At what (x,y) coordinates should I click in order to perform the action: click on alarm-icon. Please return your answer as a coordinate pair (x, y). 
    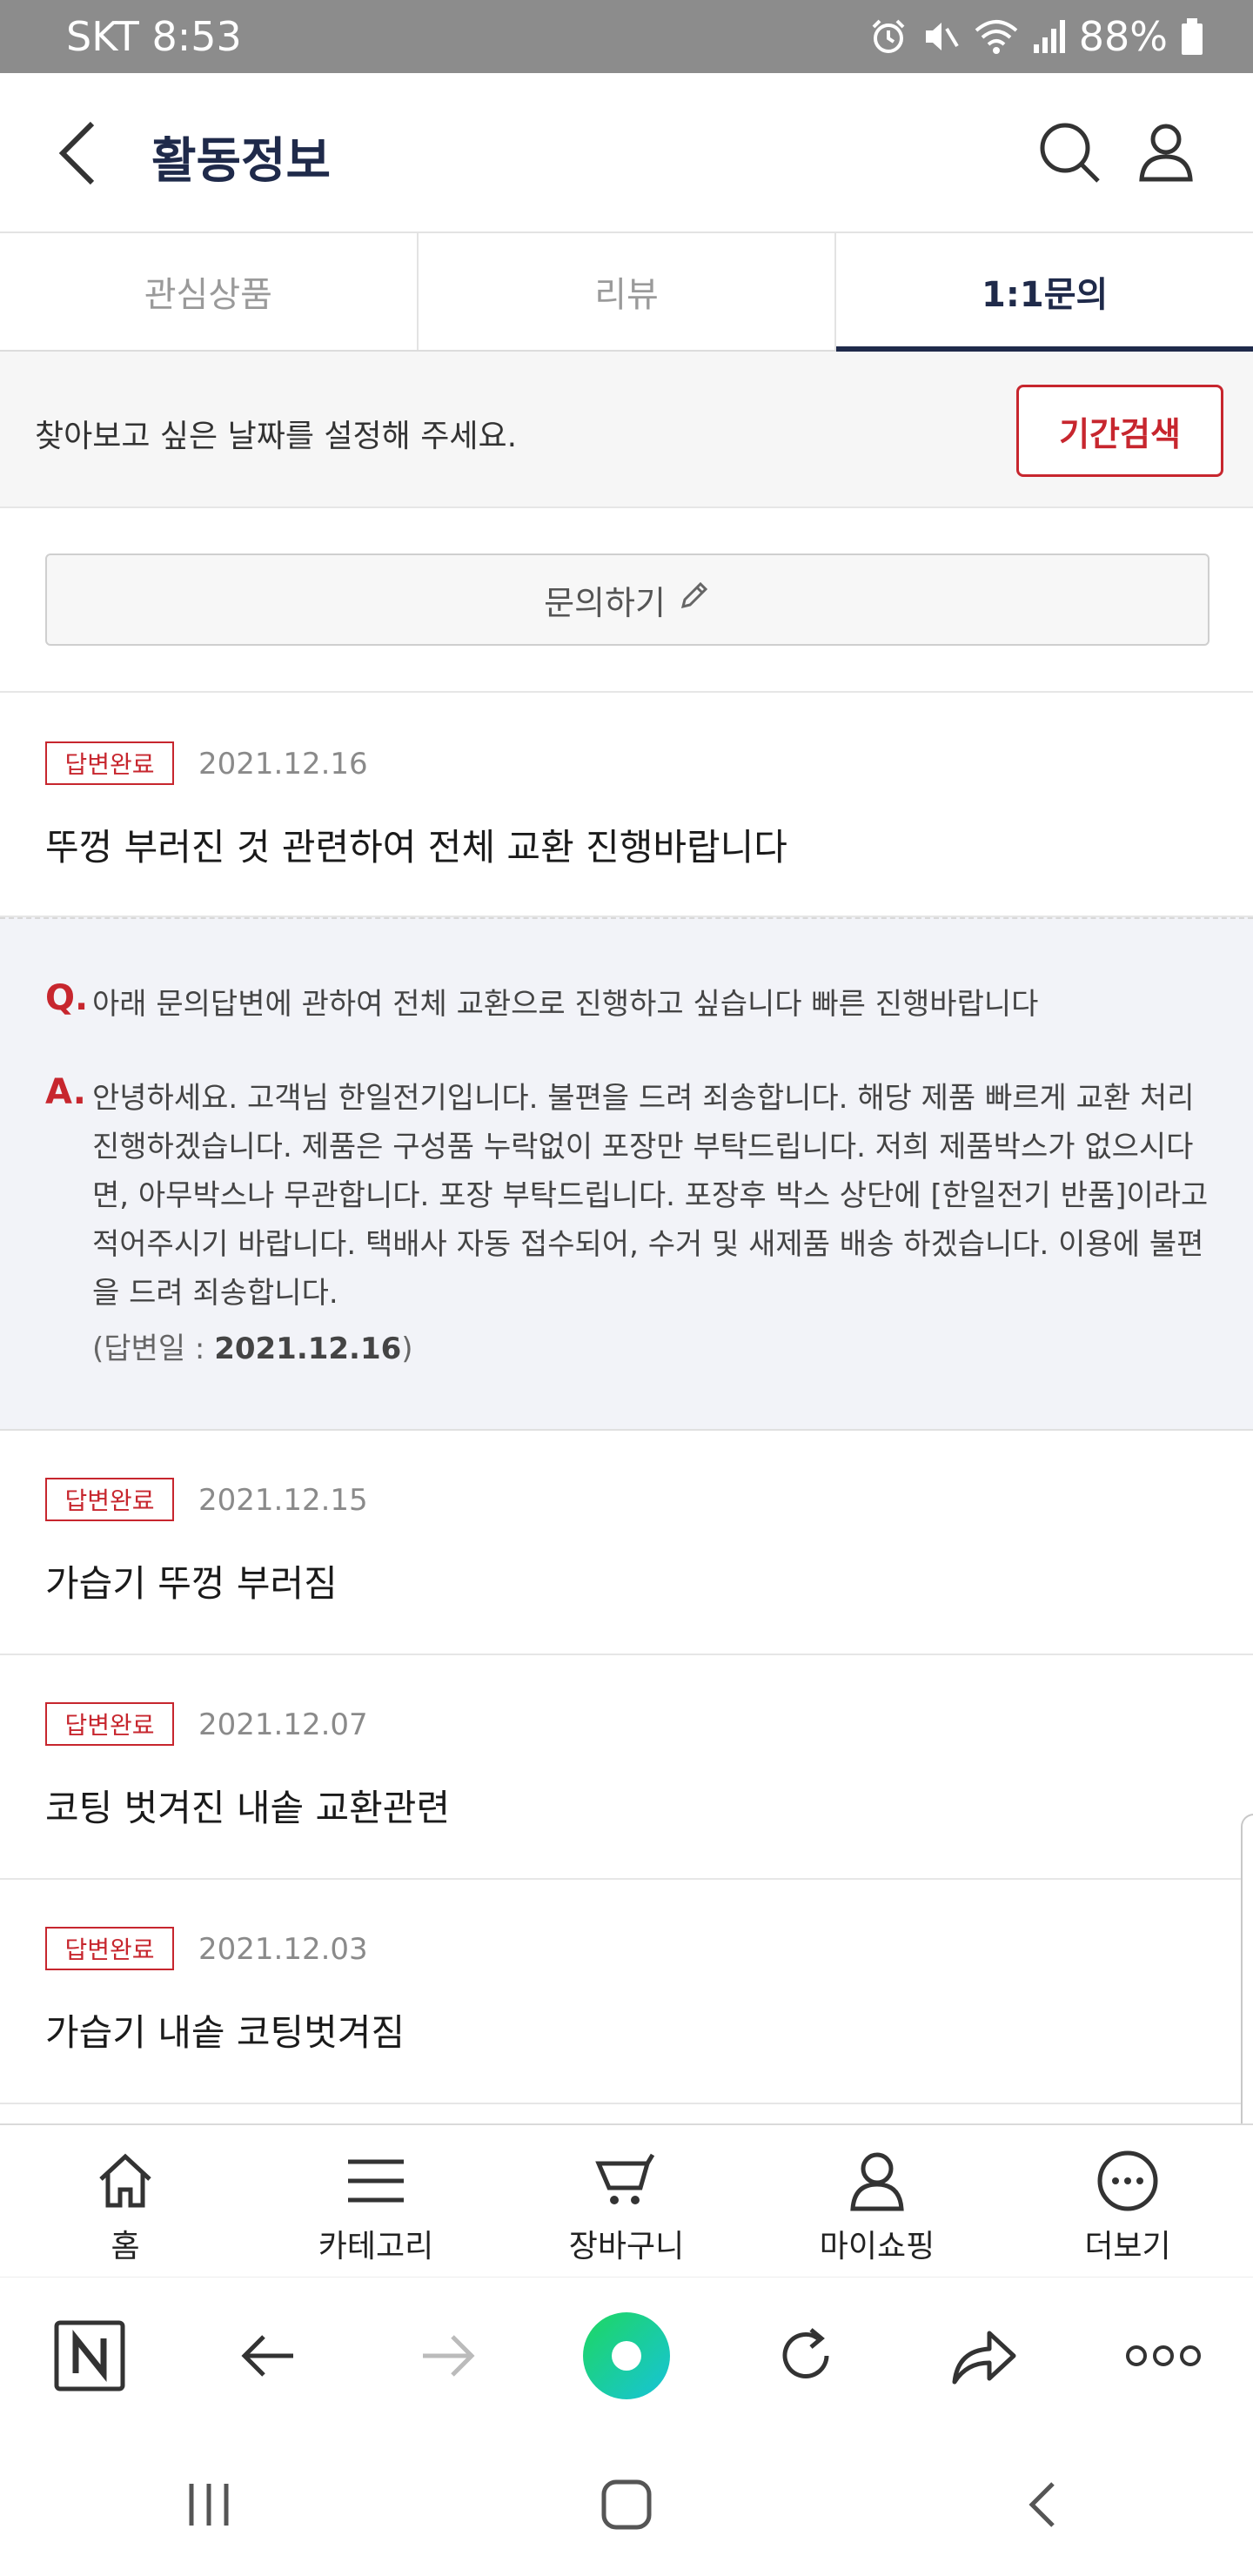
    Looking at the image, I should click on (888, 37).